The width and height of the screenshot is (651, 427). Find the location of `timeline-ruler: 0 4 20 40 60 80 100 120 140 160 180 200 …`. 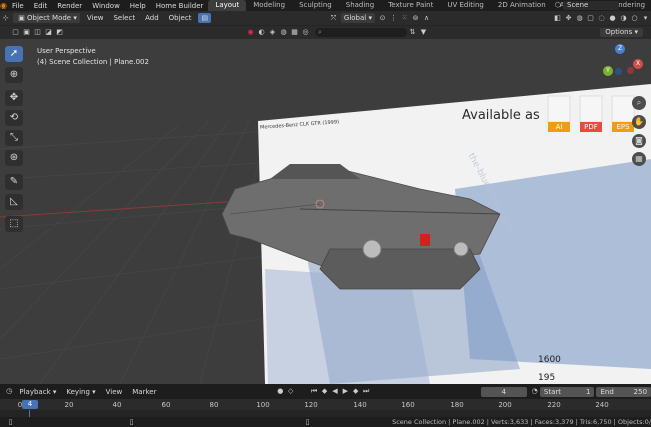

timeline-ruler: 0 4 20 40 60 80 100 120 140 160 180 200 … is located at coordinates (325, 404).